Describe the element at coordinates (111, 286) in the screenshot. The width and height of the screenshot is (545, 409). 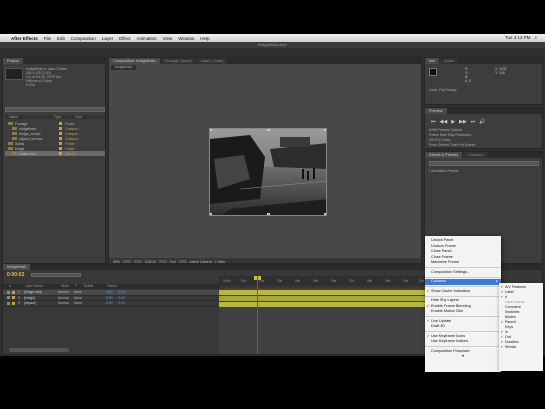
I see `layer-column-header: # Layer Name Mode T TrkMat Parent` at that location.